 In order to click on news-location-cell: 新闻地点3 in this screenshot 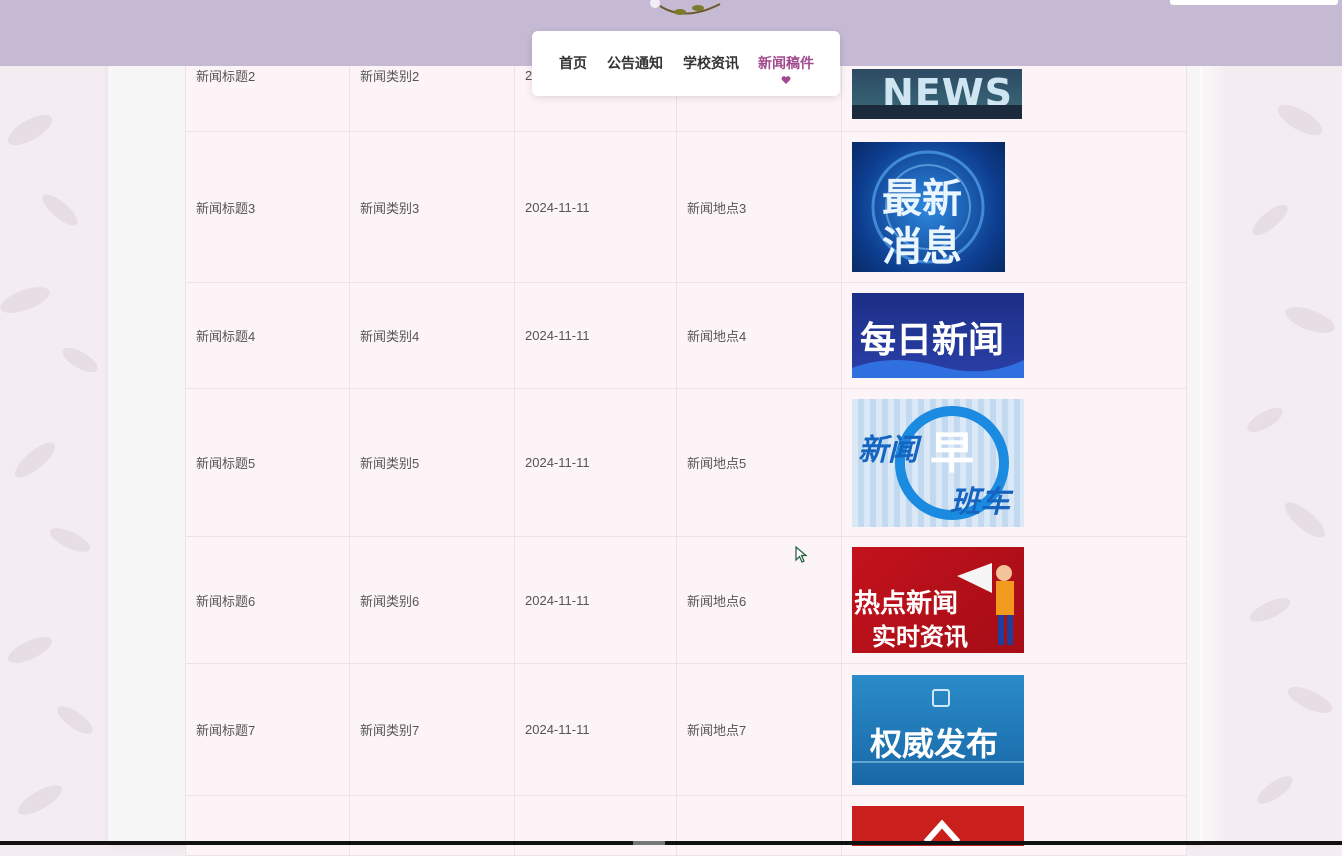, I will do `click(759, 207)`.